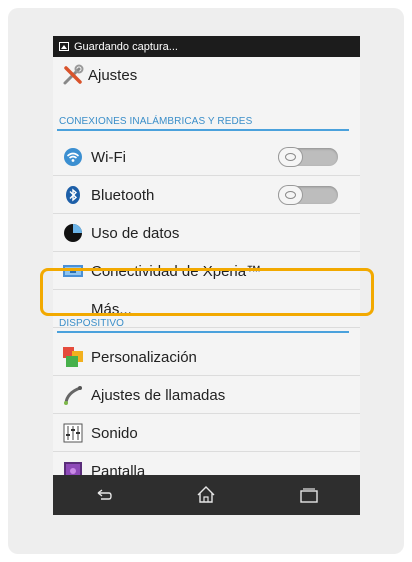  I want to click on highlight-box, so click(207, 292).